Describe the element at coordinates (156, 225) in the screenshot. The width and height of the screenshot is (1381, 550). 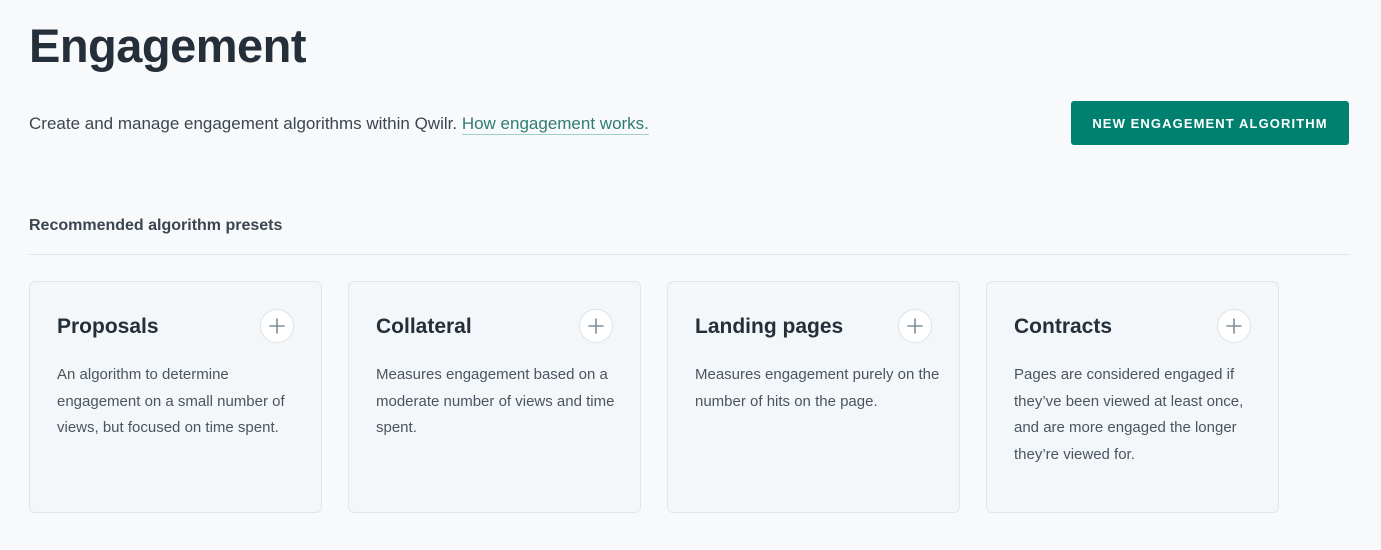
I see `presets-heading: Recommended algorithm presets` at that location.